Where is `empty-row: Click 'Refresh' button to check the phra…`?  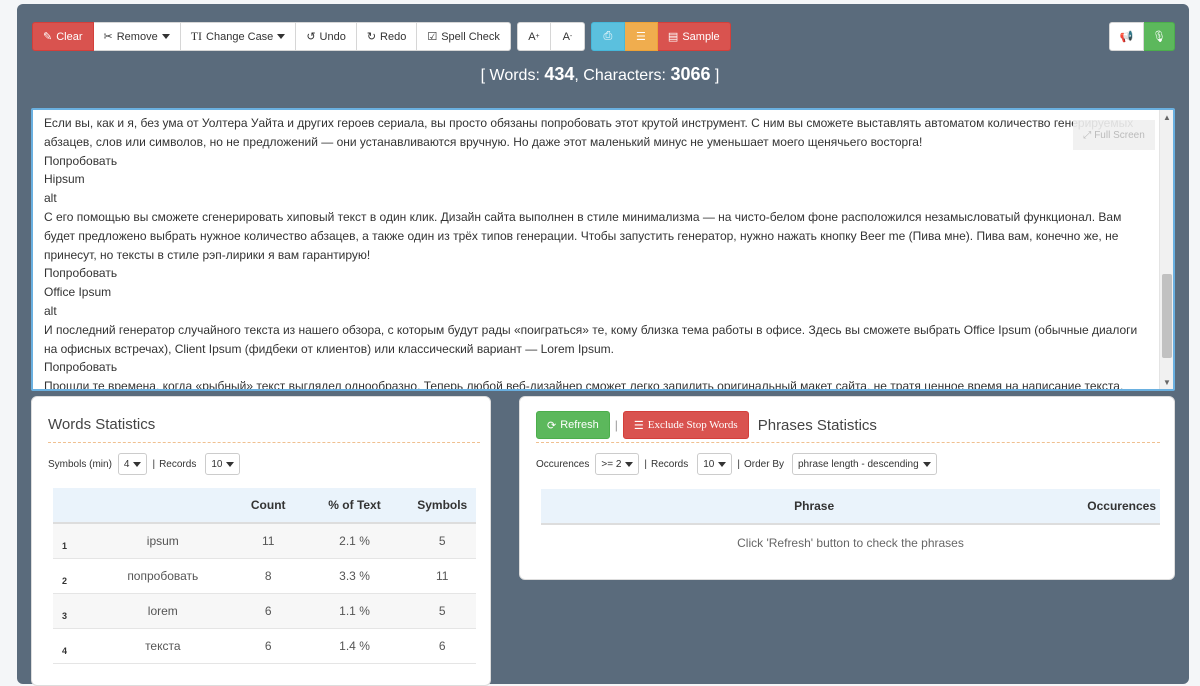
empty-row: Click 'Refresh' button to check the phra… is located at coordinates (850, 542).